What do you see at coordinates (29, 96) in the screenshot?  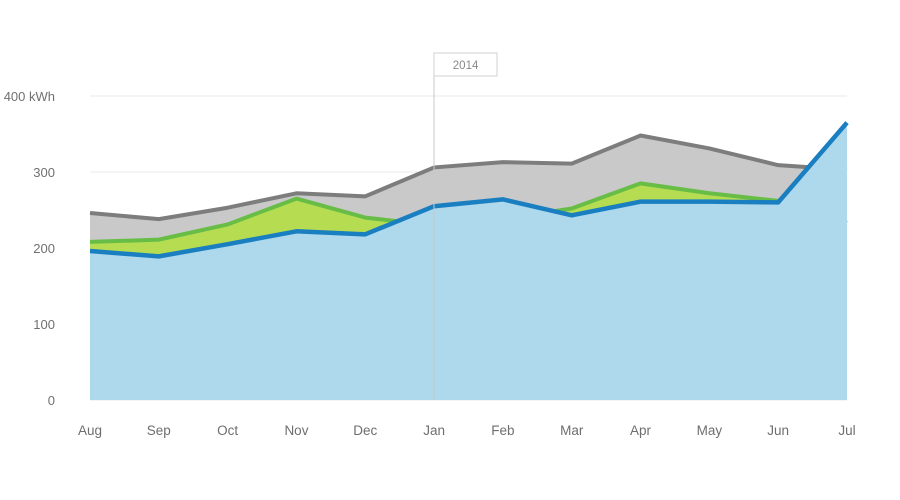 I see `y-tick-label-400: 400 kWh` at bounding box center [29, 96].